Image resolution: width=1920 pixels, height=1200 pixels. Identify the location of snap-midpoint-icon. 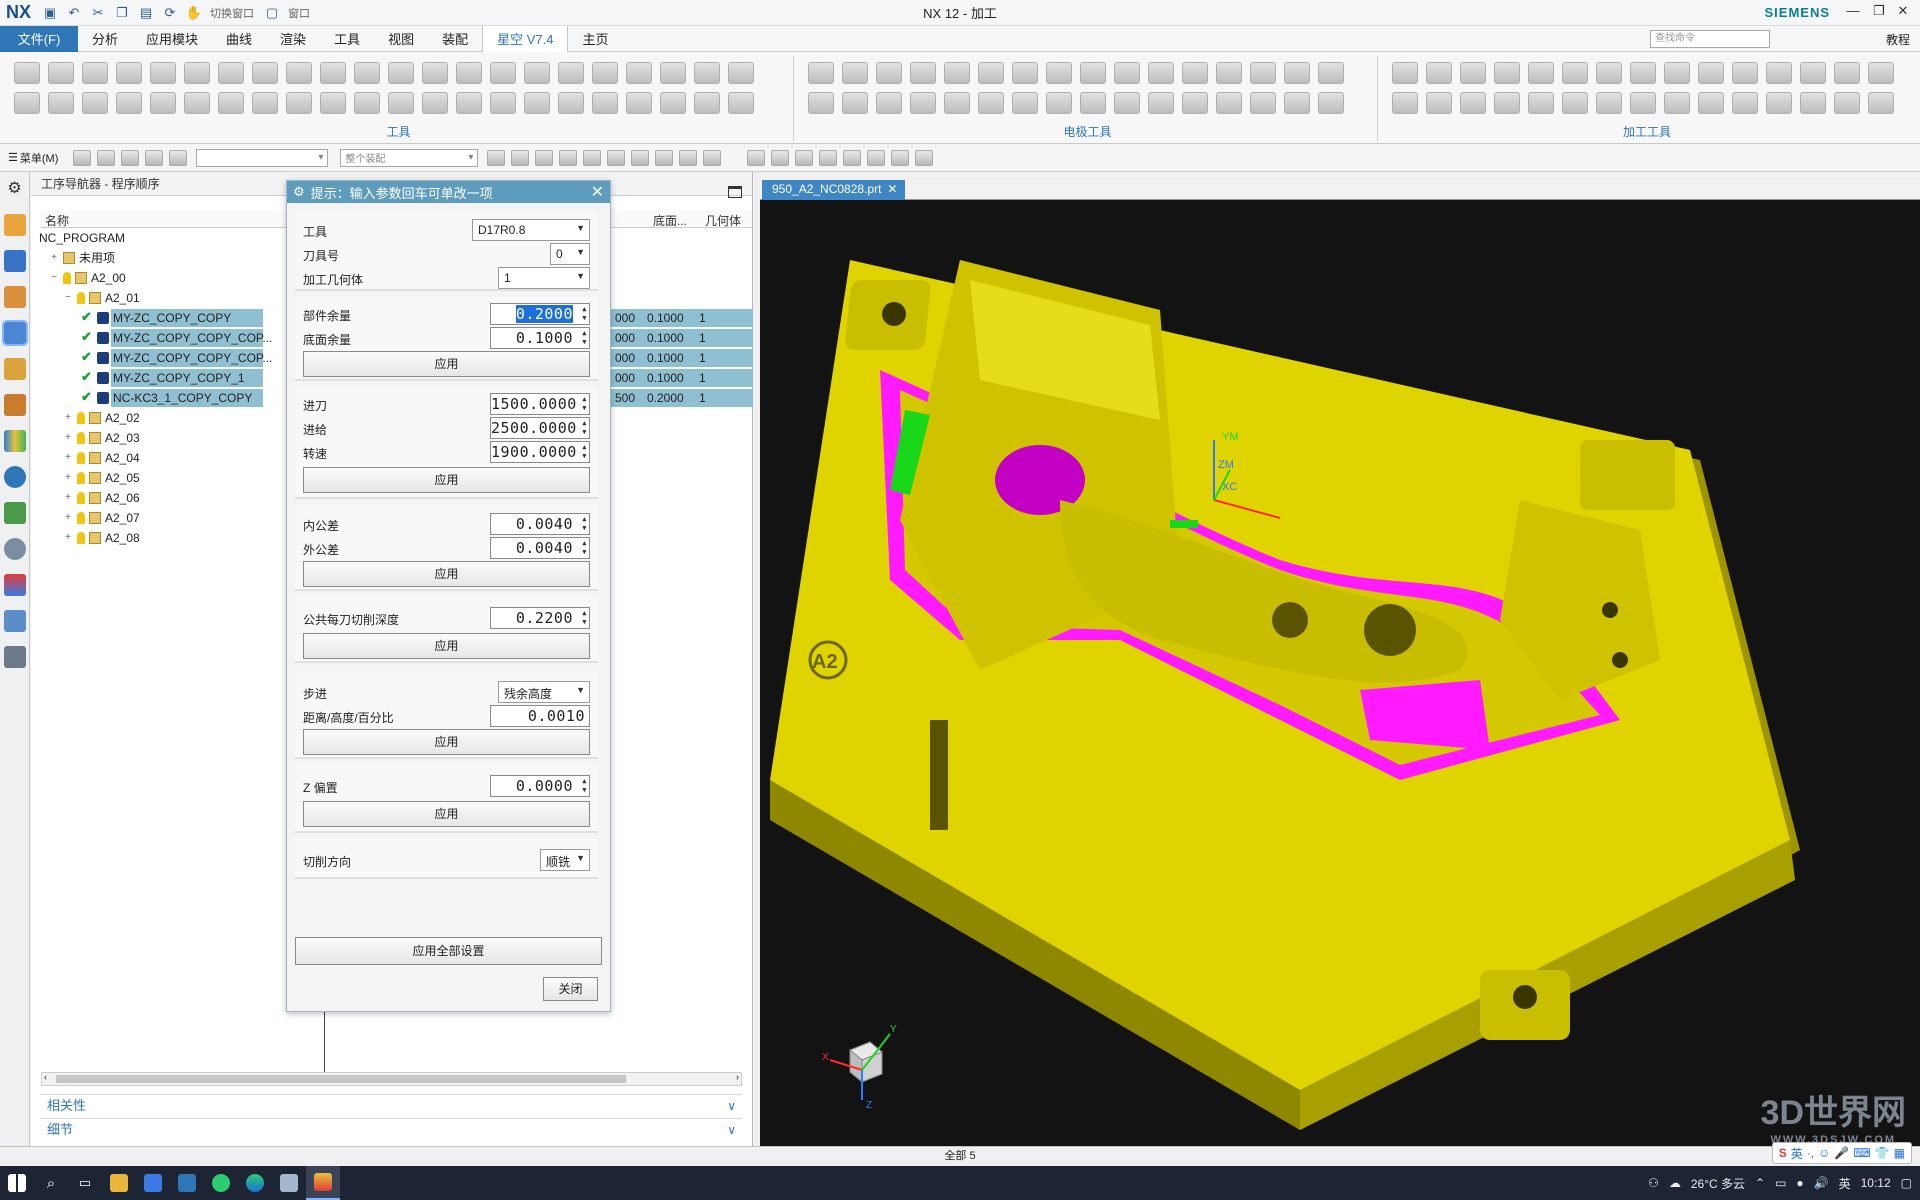
(520, 157).